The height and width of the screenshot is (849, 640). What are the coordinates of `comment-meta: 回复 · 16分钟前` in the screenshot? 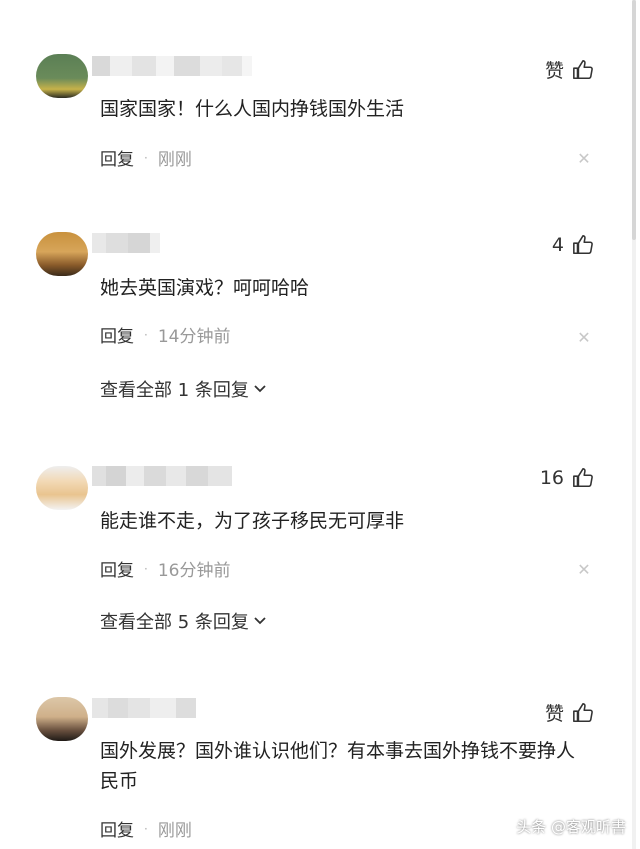 It's located at (165, 568).